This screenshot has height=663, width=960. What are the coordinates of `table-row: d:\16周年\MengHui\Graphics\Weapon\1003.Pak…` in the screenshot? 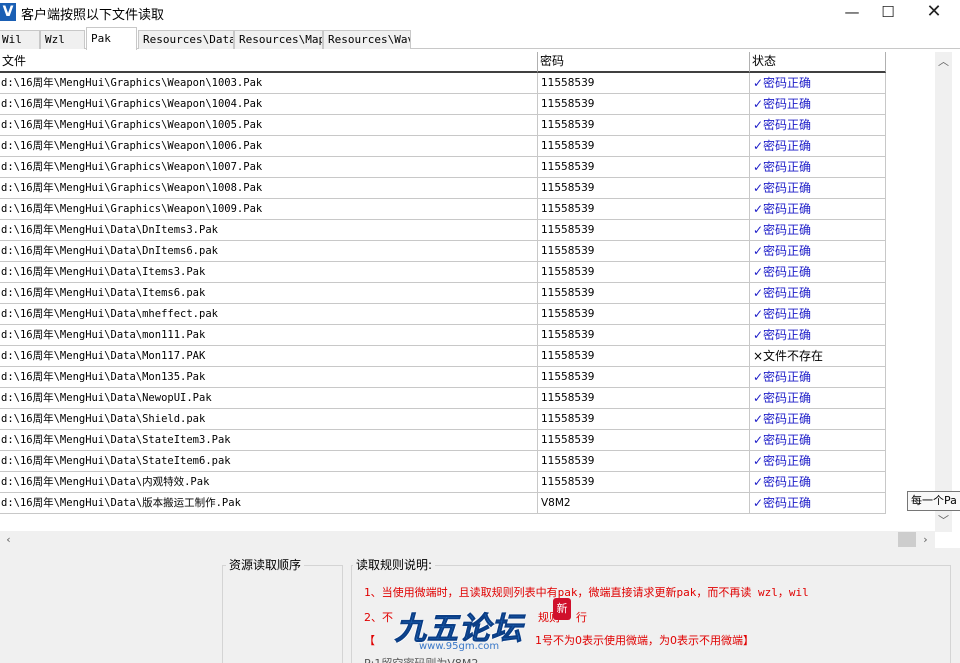 It's located at (443, 83).